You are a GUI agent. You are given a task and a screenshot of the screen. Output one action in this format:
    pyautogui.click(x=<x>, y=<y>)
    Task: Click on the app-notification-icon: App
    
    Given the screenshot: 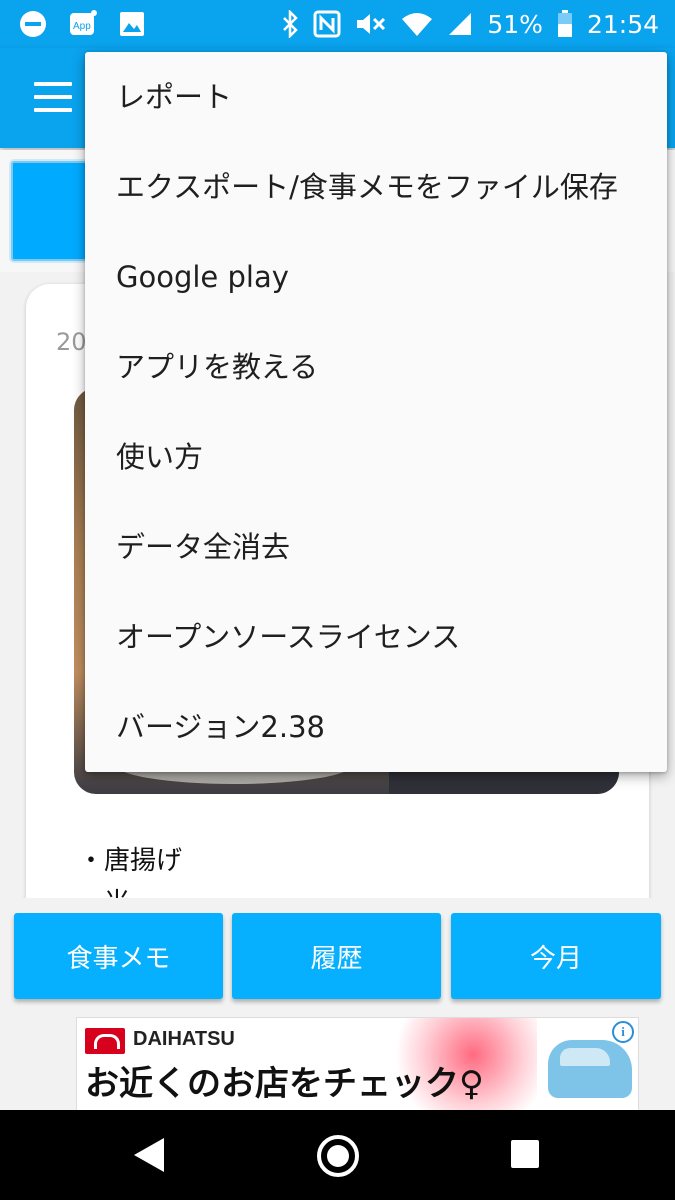 What is the action you would take?
    pyautogui.click(x=83, y=22)
    